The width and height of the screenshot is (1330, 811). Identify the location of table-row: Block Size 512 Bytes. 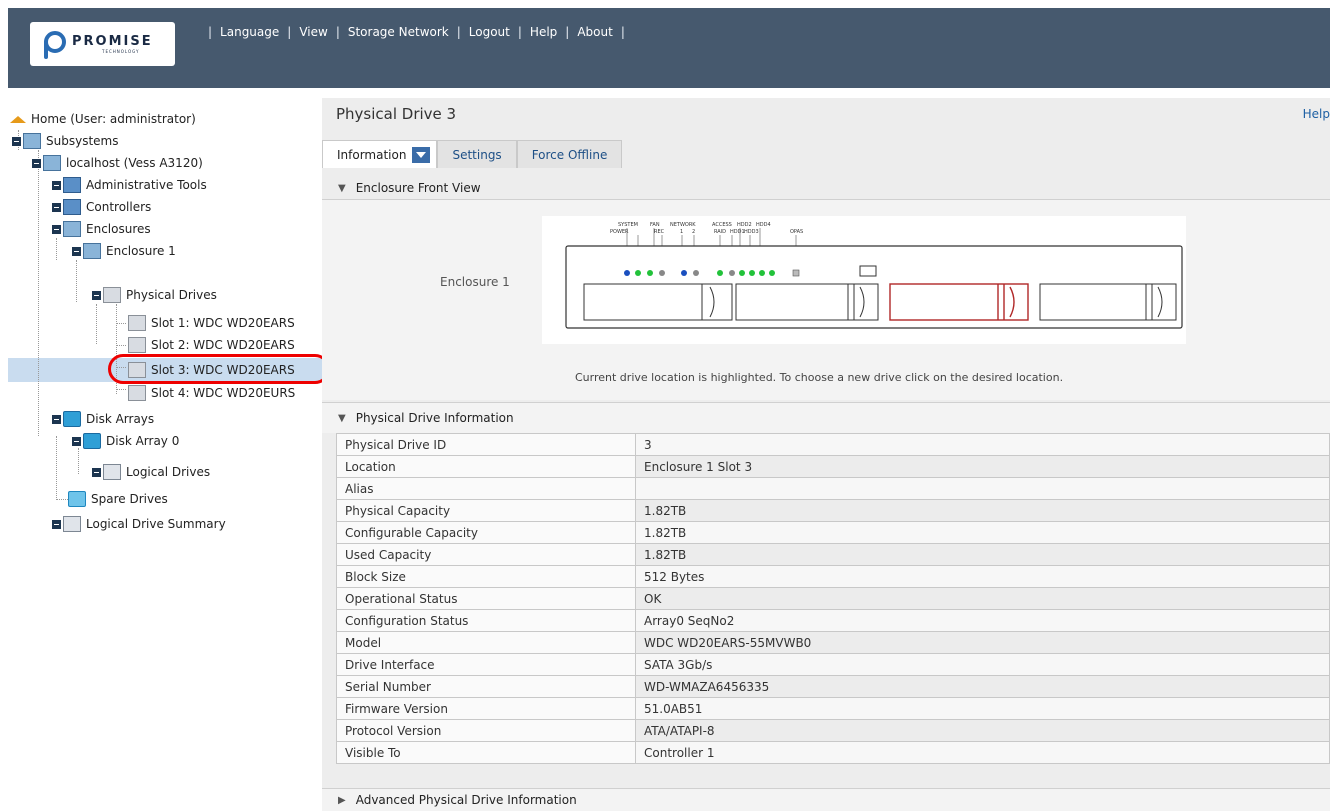
(833, 576).